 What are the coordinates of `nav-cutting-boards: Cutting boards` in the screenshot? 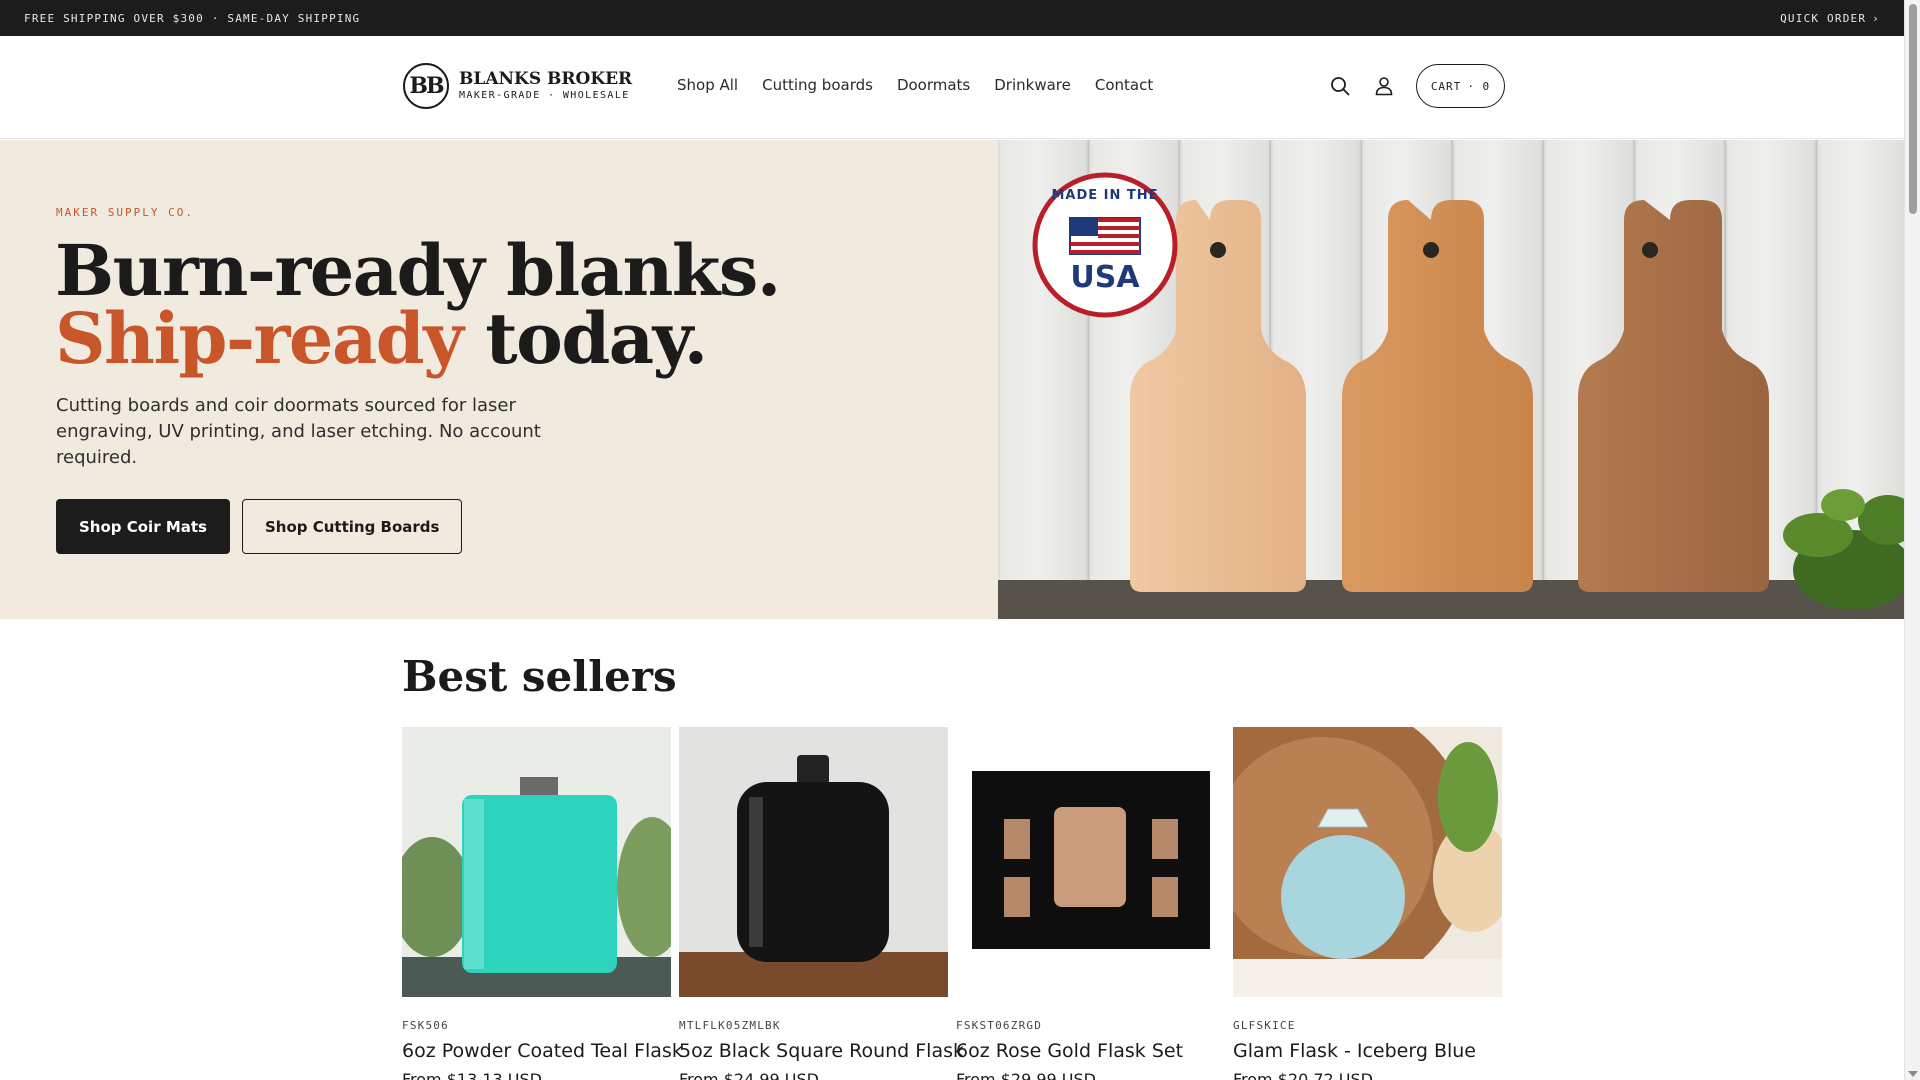 It's located at (817, 85).